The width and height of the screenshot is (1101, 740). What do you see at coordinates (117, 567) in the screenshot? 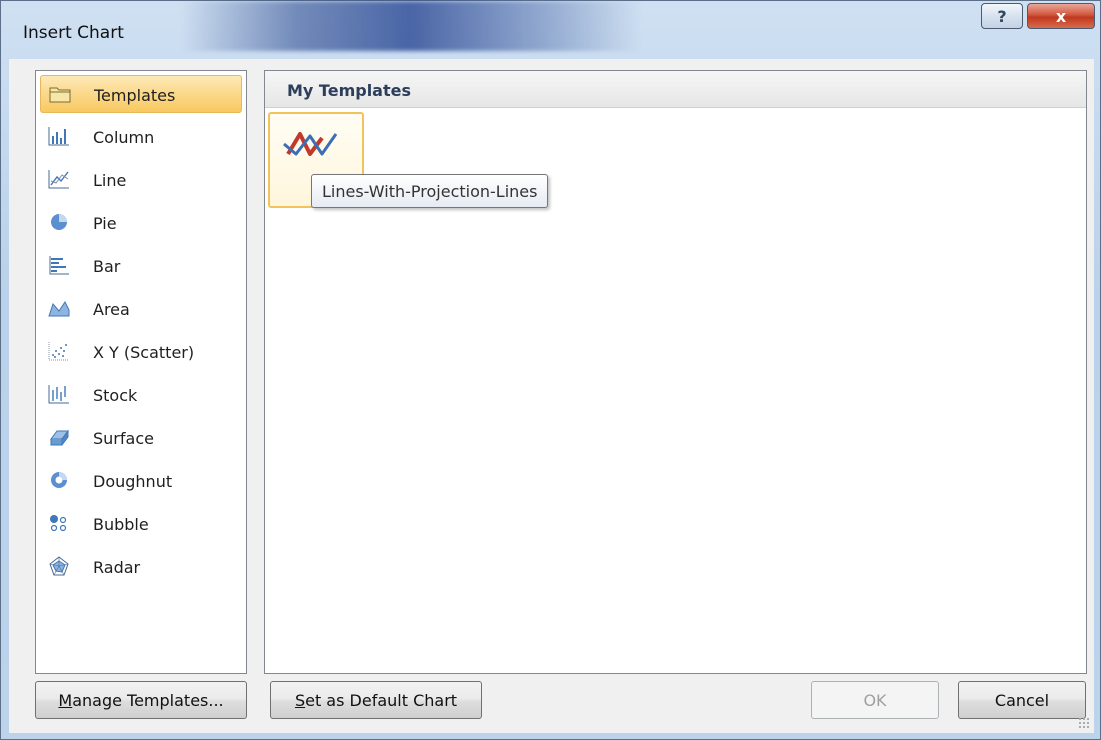
I see `chart-type-label: Radar` at bounding box center [117, 567].